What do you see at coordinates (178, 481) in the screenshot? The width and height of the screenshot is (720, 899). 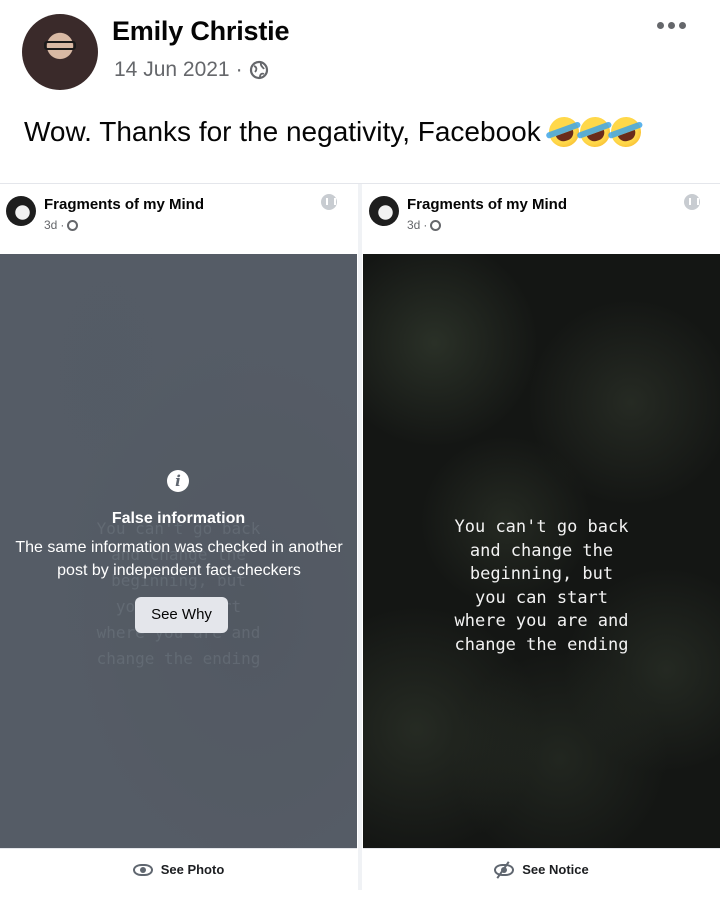 I see `info-icon: i` at bounding box center [178, 481].